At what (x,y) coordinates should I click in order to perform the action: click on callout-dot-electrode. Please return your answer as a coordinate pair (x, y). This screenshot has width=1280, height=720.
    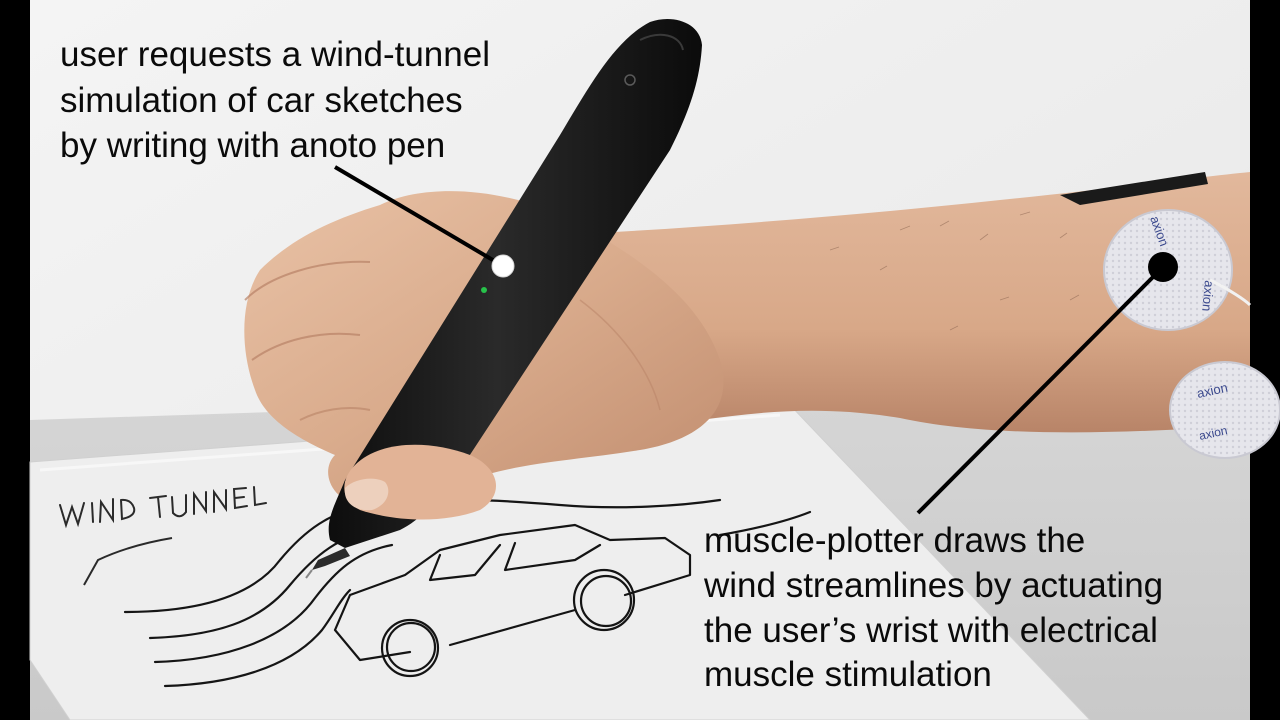
    Looking at the image, I should click on (1163, 267).